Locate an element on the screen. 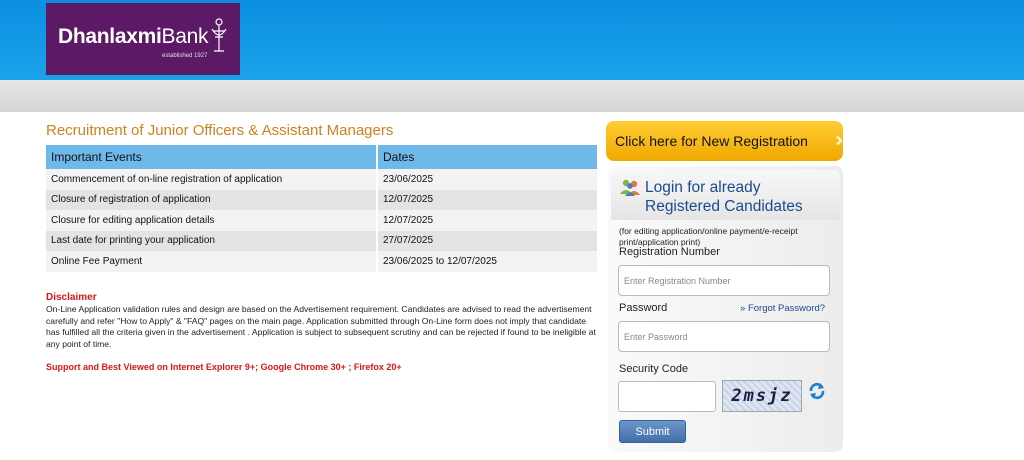  submit-button: Submit is located at coordinates (652, 431).